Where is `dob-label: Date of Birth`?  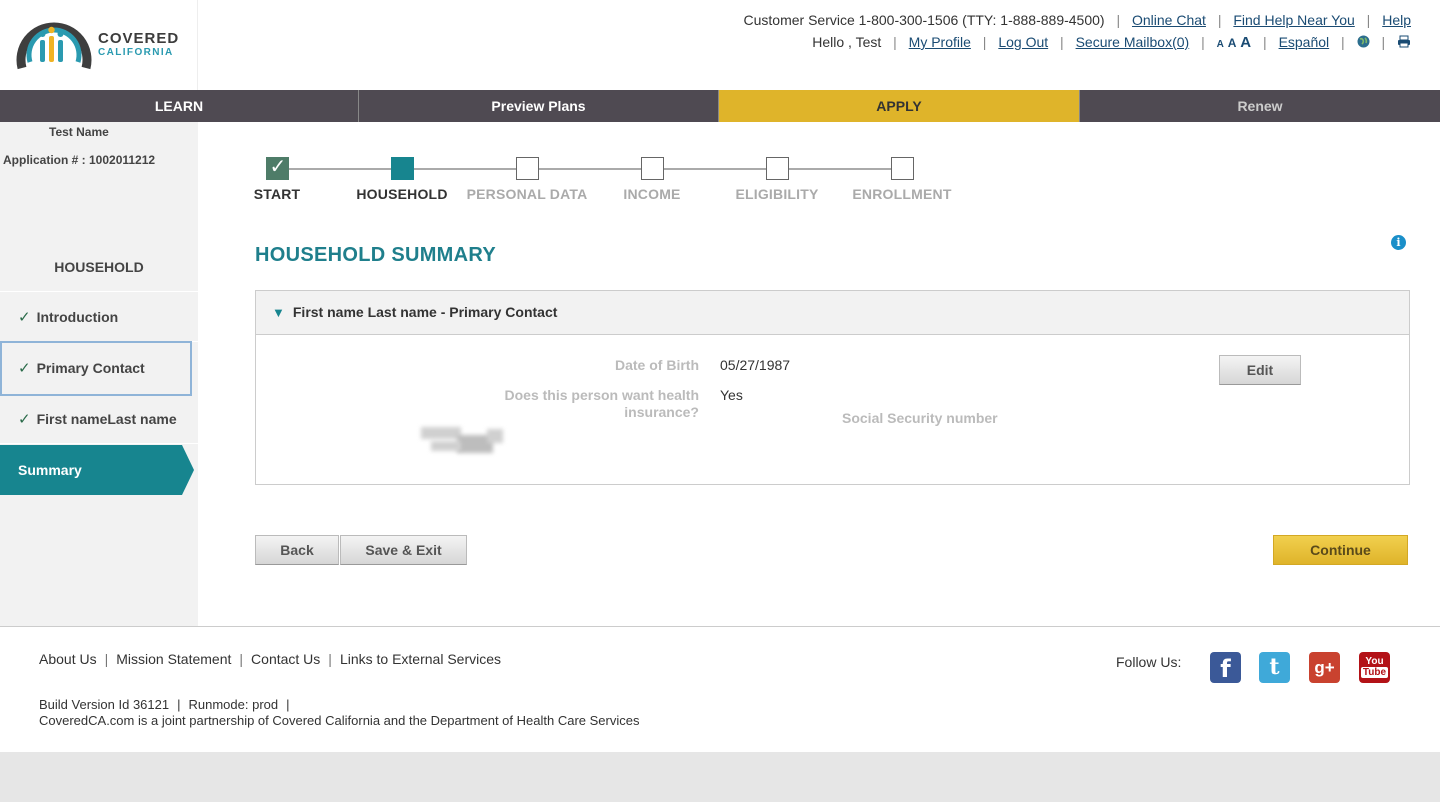
dob-label: Date of Birth is located at coordinates (657, 365).